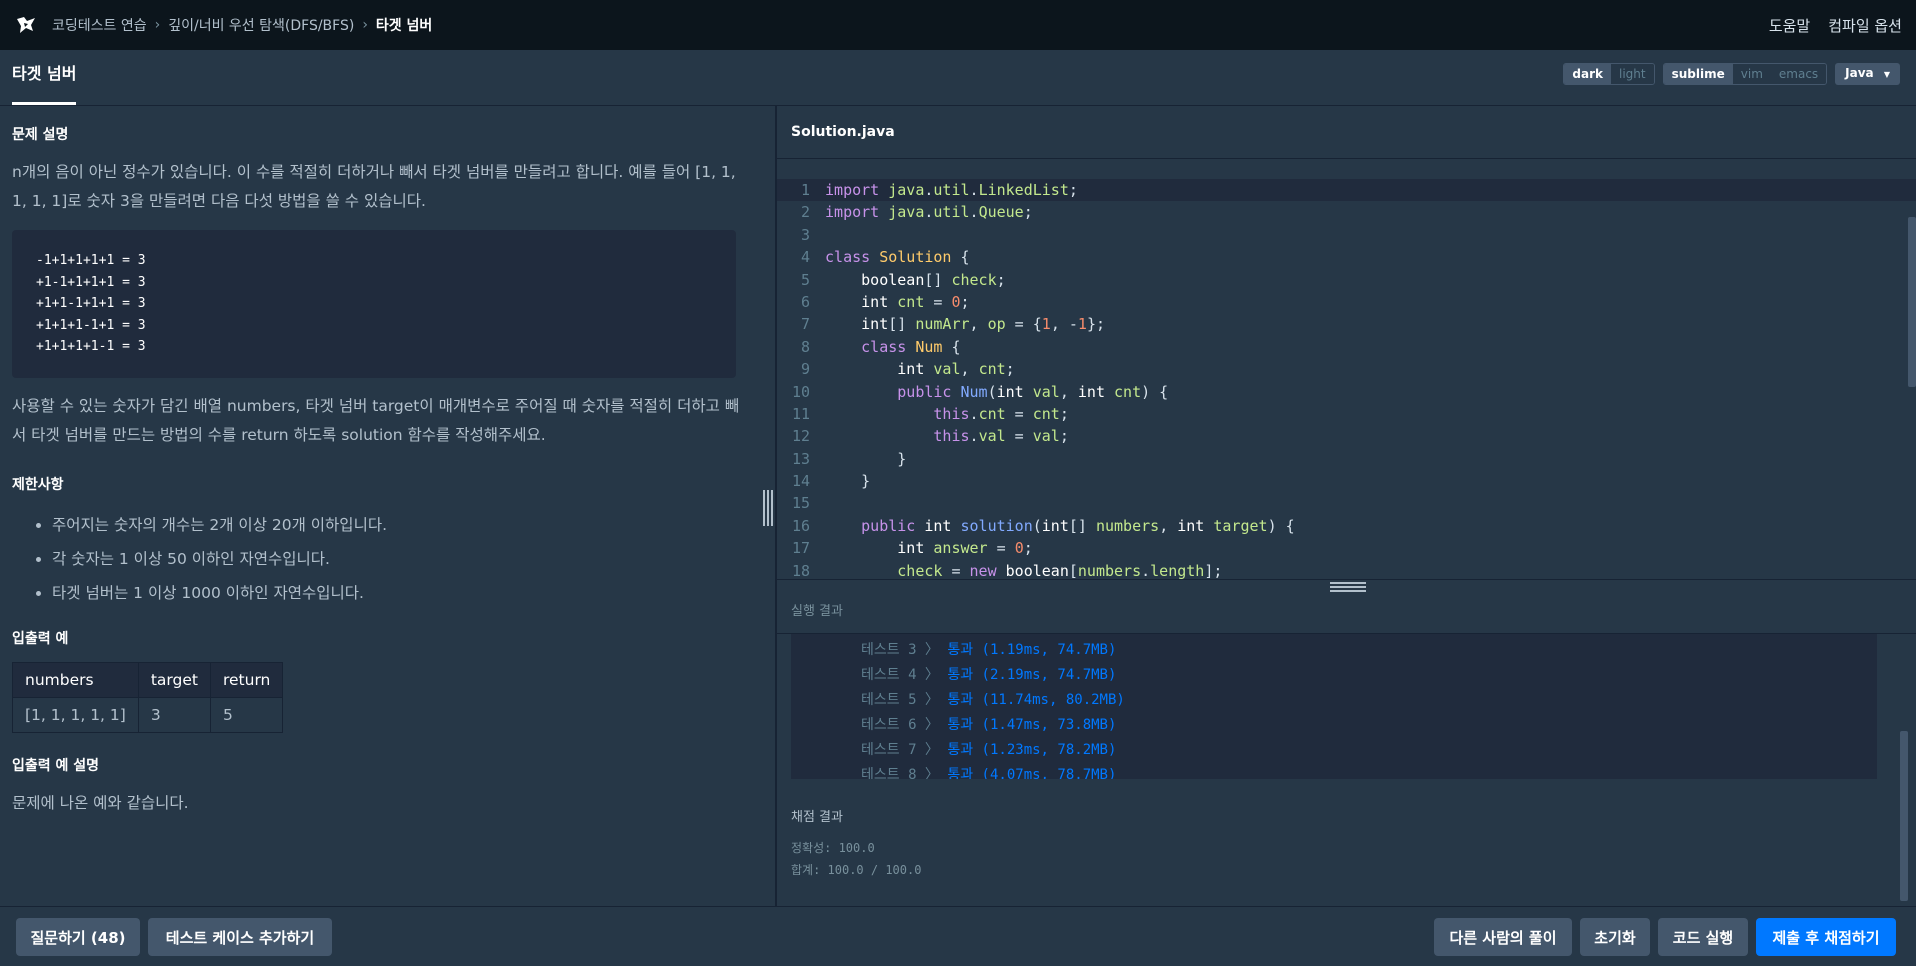  Describe the element at coordinates (1789, 25) in the screenshot. I see `help-link: 도움말` at that location.